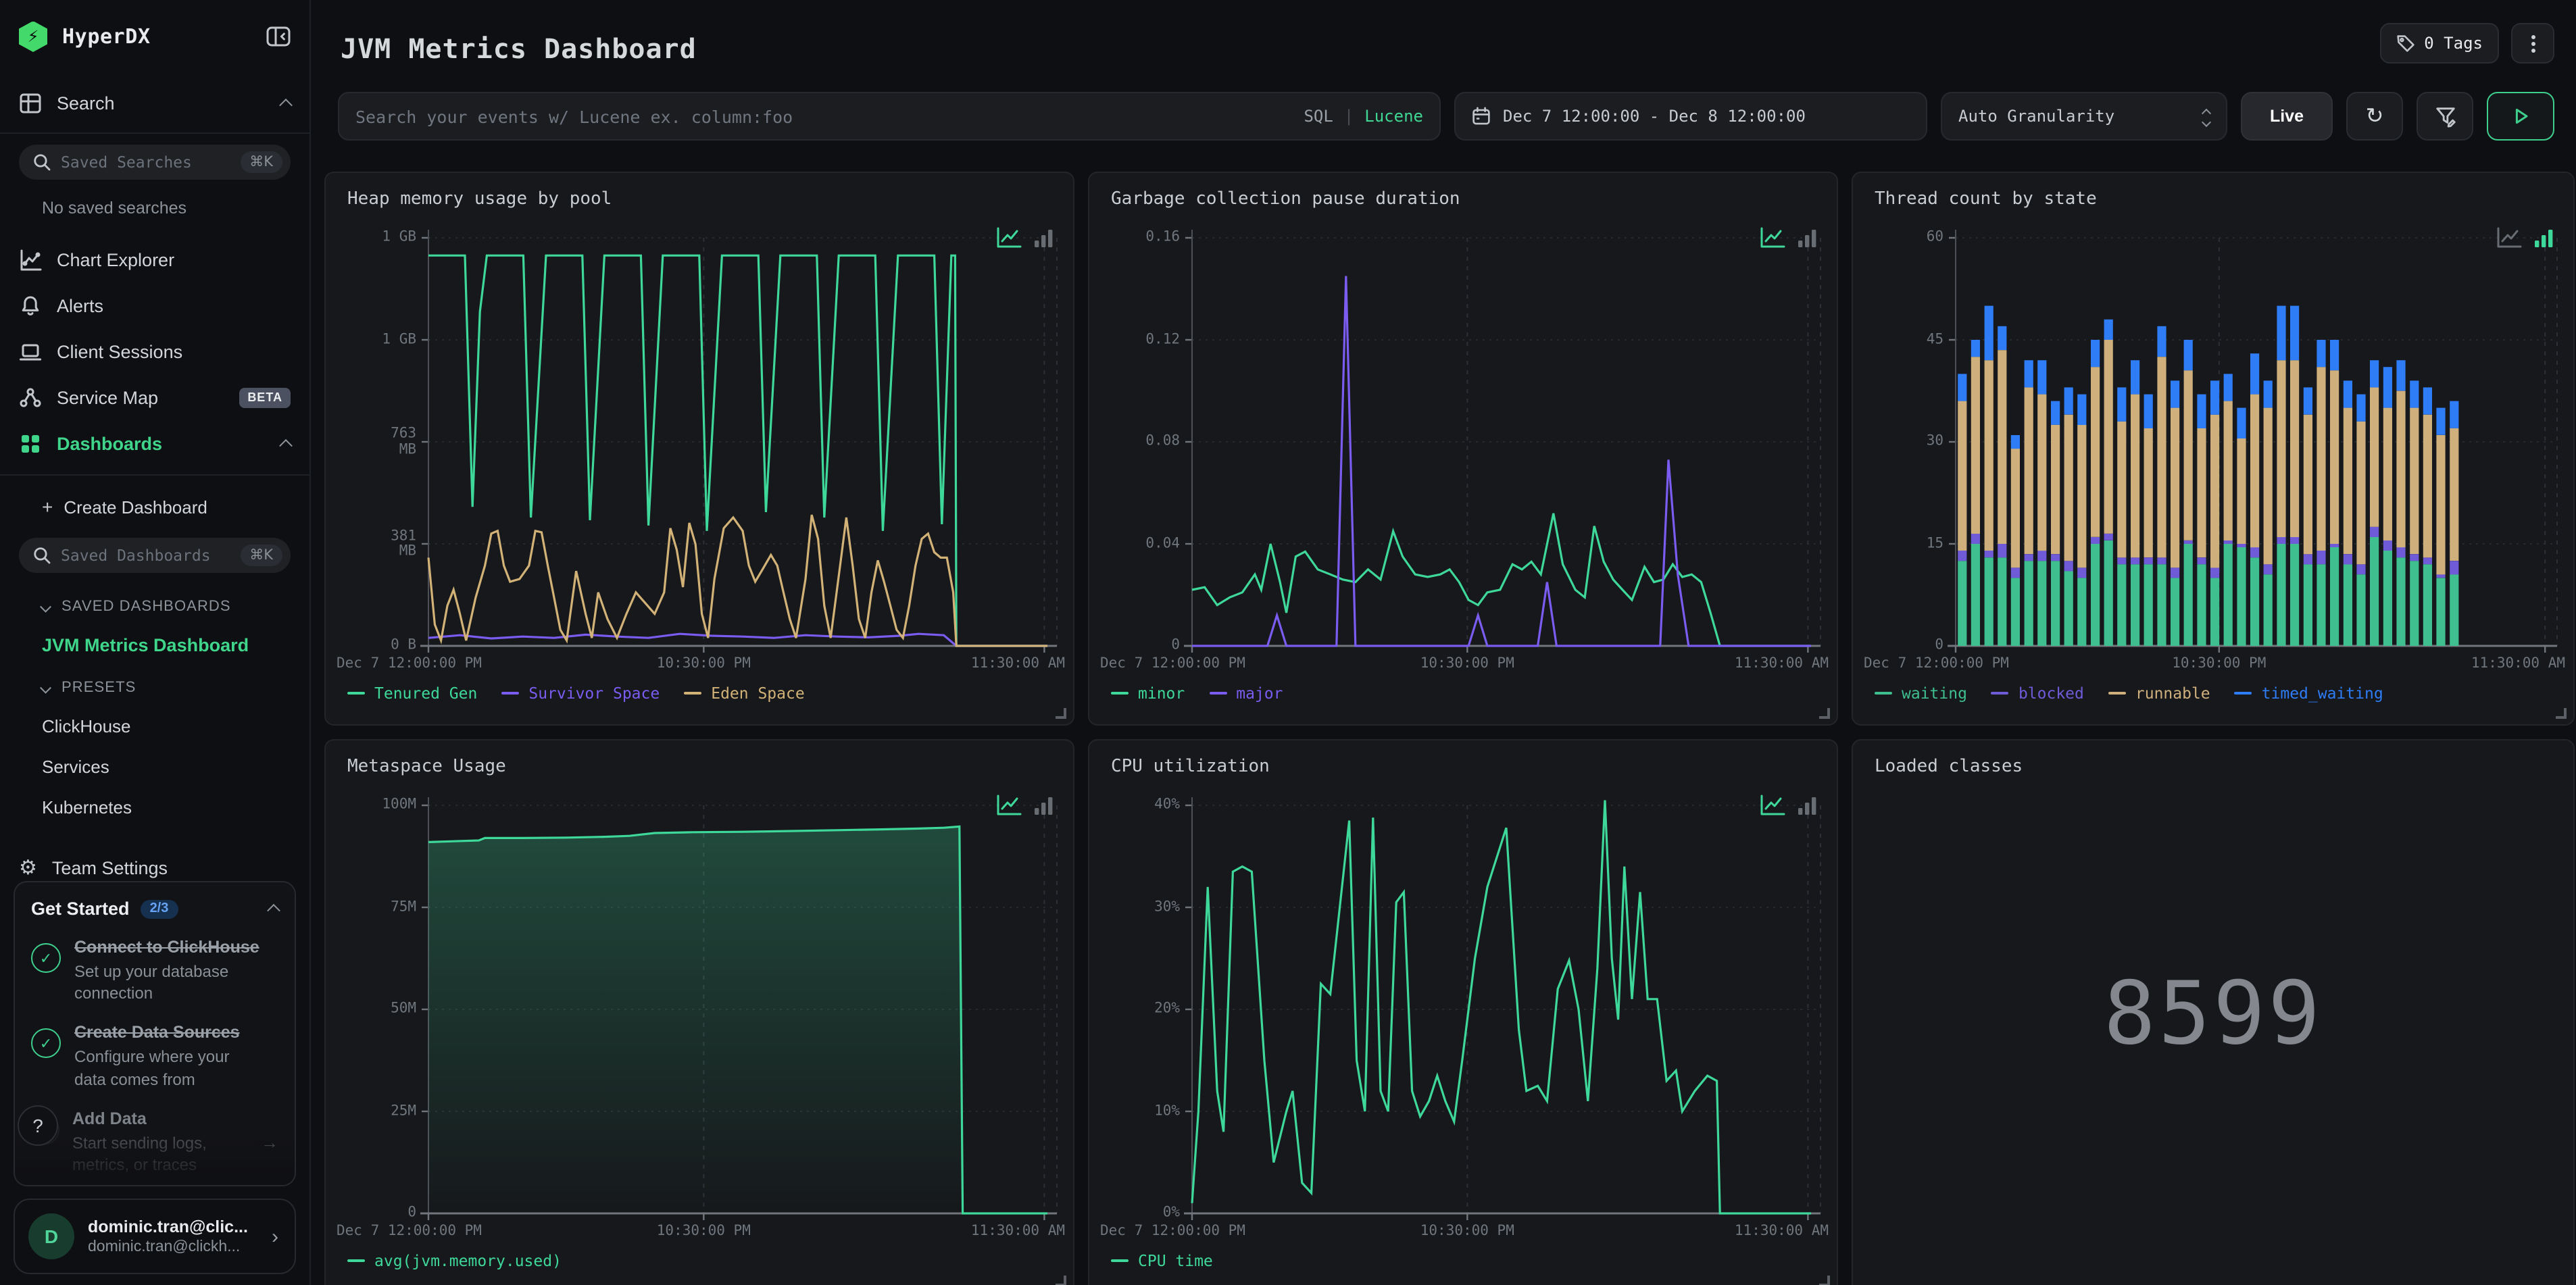 The height and width of the screenshot is (1285, 2576). I want to click on date-range-picker: Dec 7 12:00:00 - Dec 8 12:00:00, so click(1690, 116).